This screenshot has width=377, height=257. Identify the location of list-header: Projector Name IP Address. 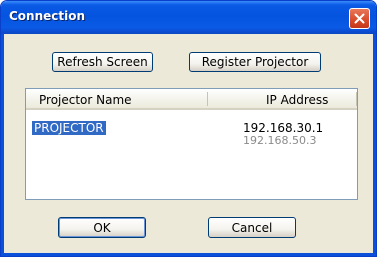
(191, 99).